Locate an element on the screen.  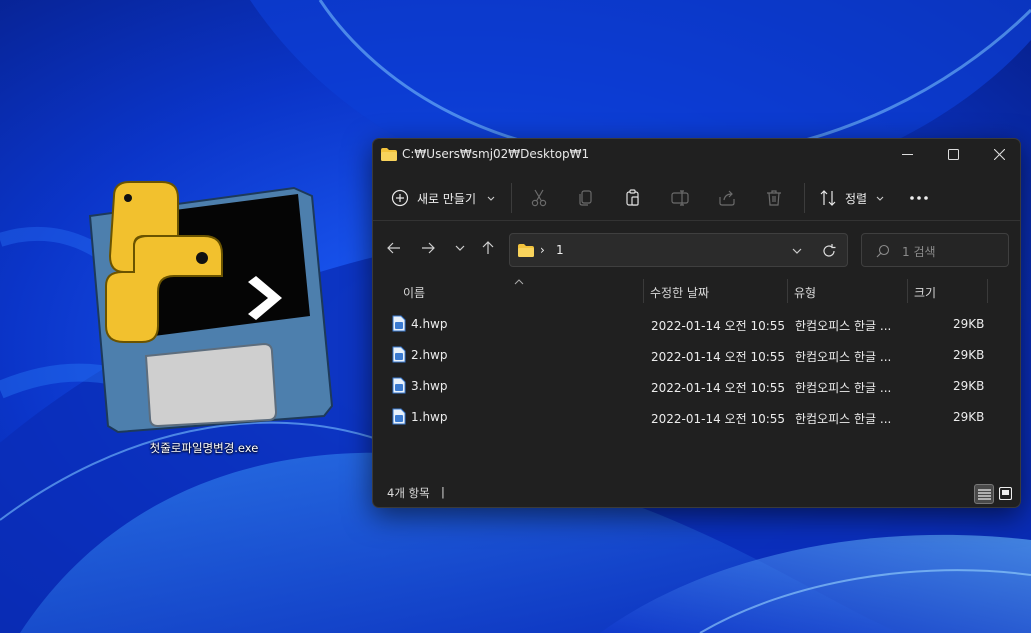
arrow-right-icon is located at coordinates (428, 248).